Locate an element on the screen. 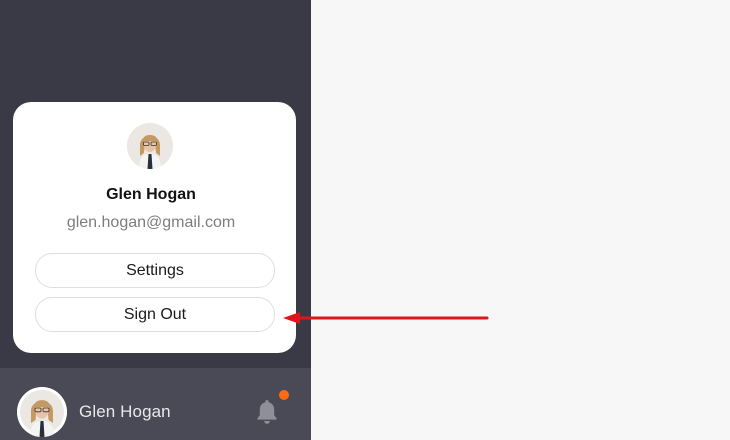  bell-icon is located at coordinates (267, 412).